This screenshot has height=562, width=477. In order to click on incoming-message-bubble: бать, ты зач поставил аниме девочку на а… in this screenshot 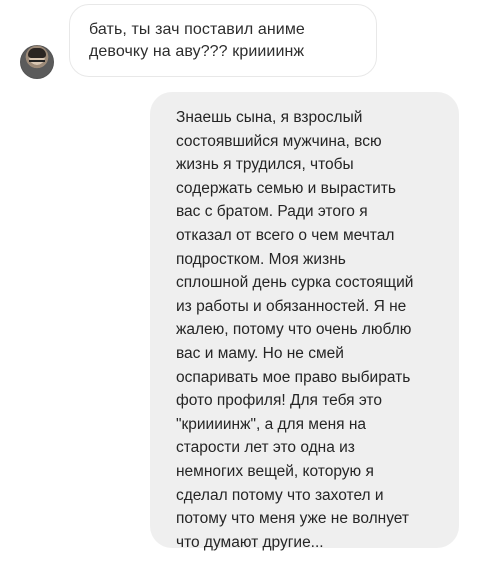, I will do `click(223, 40)`.